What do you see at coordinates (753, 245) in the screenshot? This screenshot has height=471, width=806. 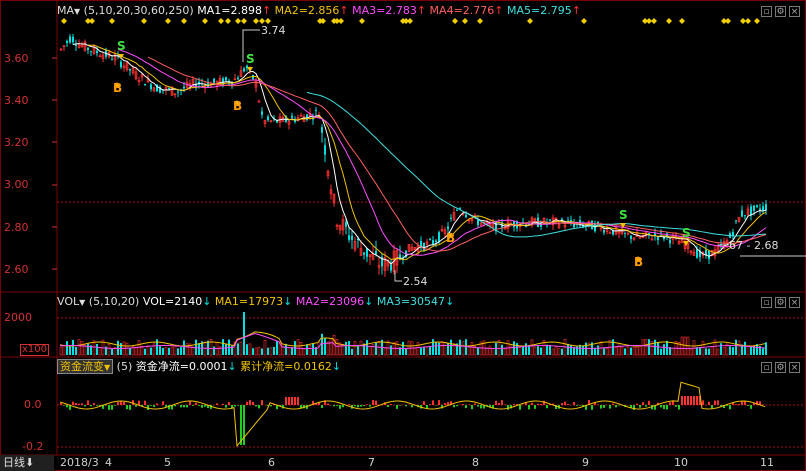 I see `range-label: 67 - 2.68` at bounding box center [753, 245].